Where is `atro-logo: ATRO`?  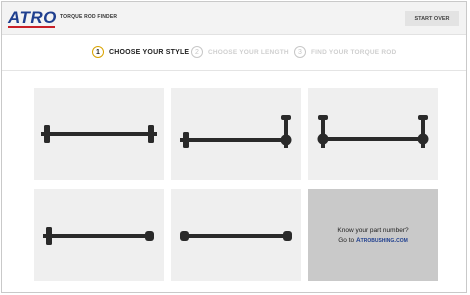 atro-logo: ATRO is located at coordinates (32, 18).